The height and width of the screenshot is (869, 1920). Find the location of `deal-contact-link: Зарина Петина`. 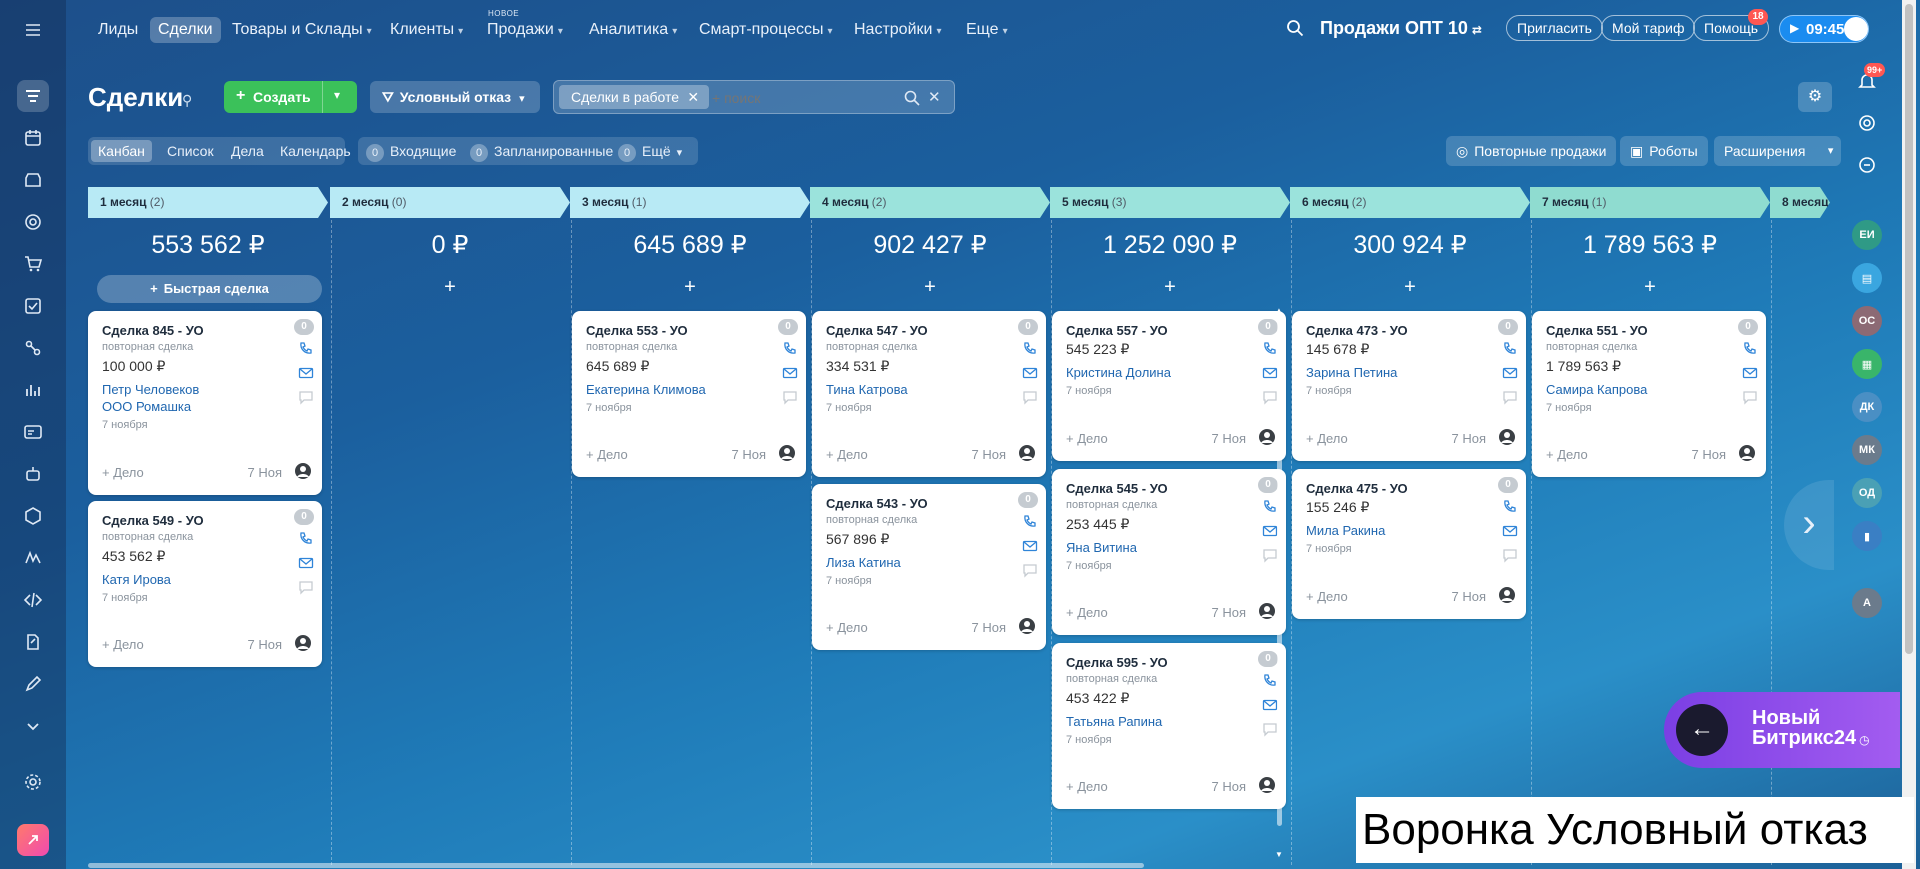

deal-contact-link: Зарина Петина is located at coordinates (1351, 372).